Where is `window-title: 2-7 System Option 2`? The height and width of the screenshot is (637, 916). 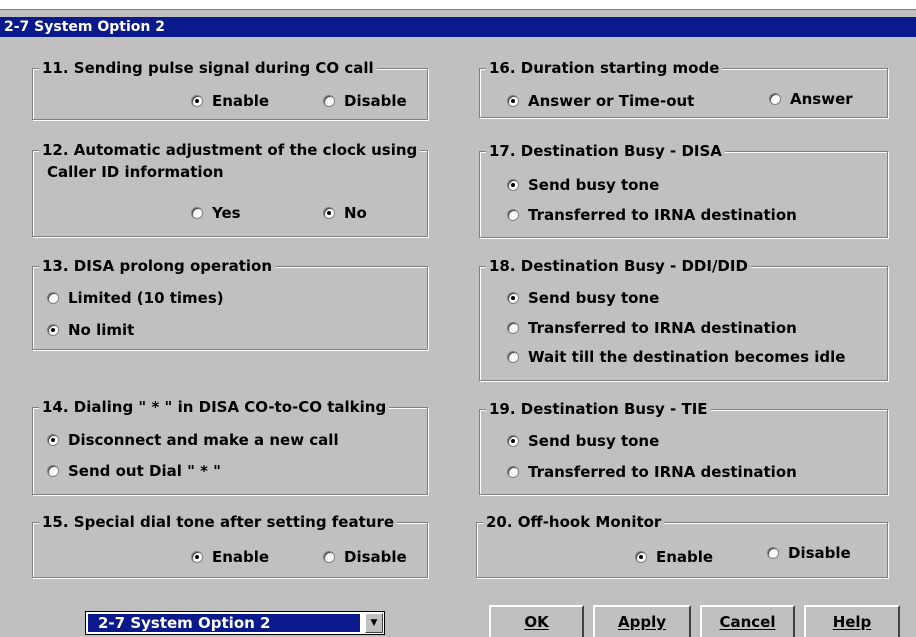
window-title: 2-7 System Option 2 is located at coordinates (458, 27).